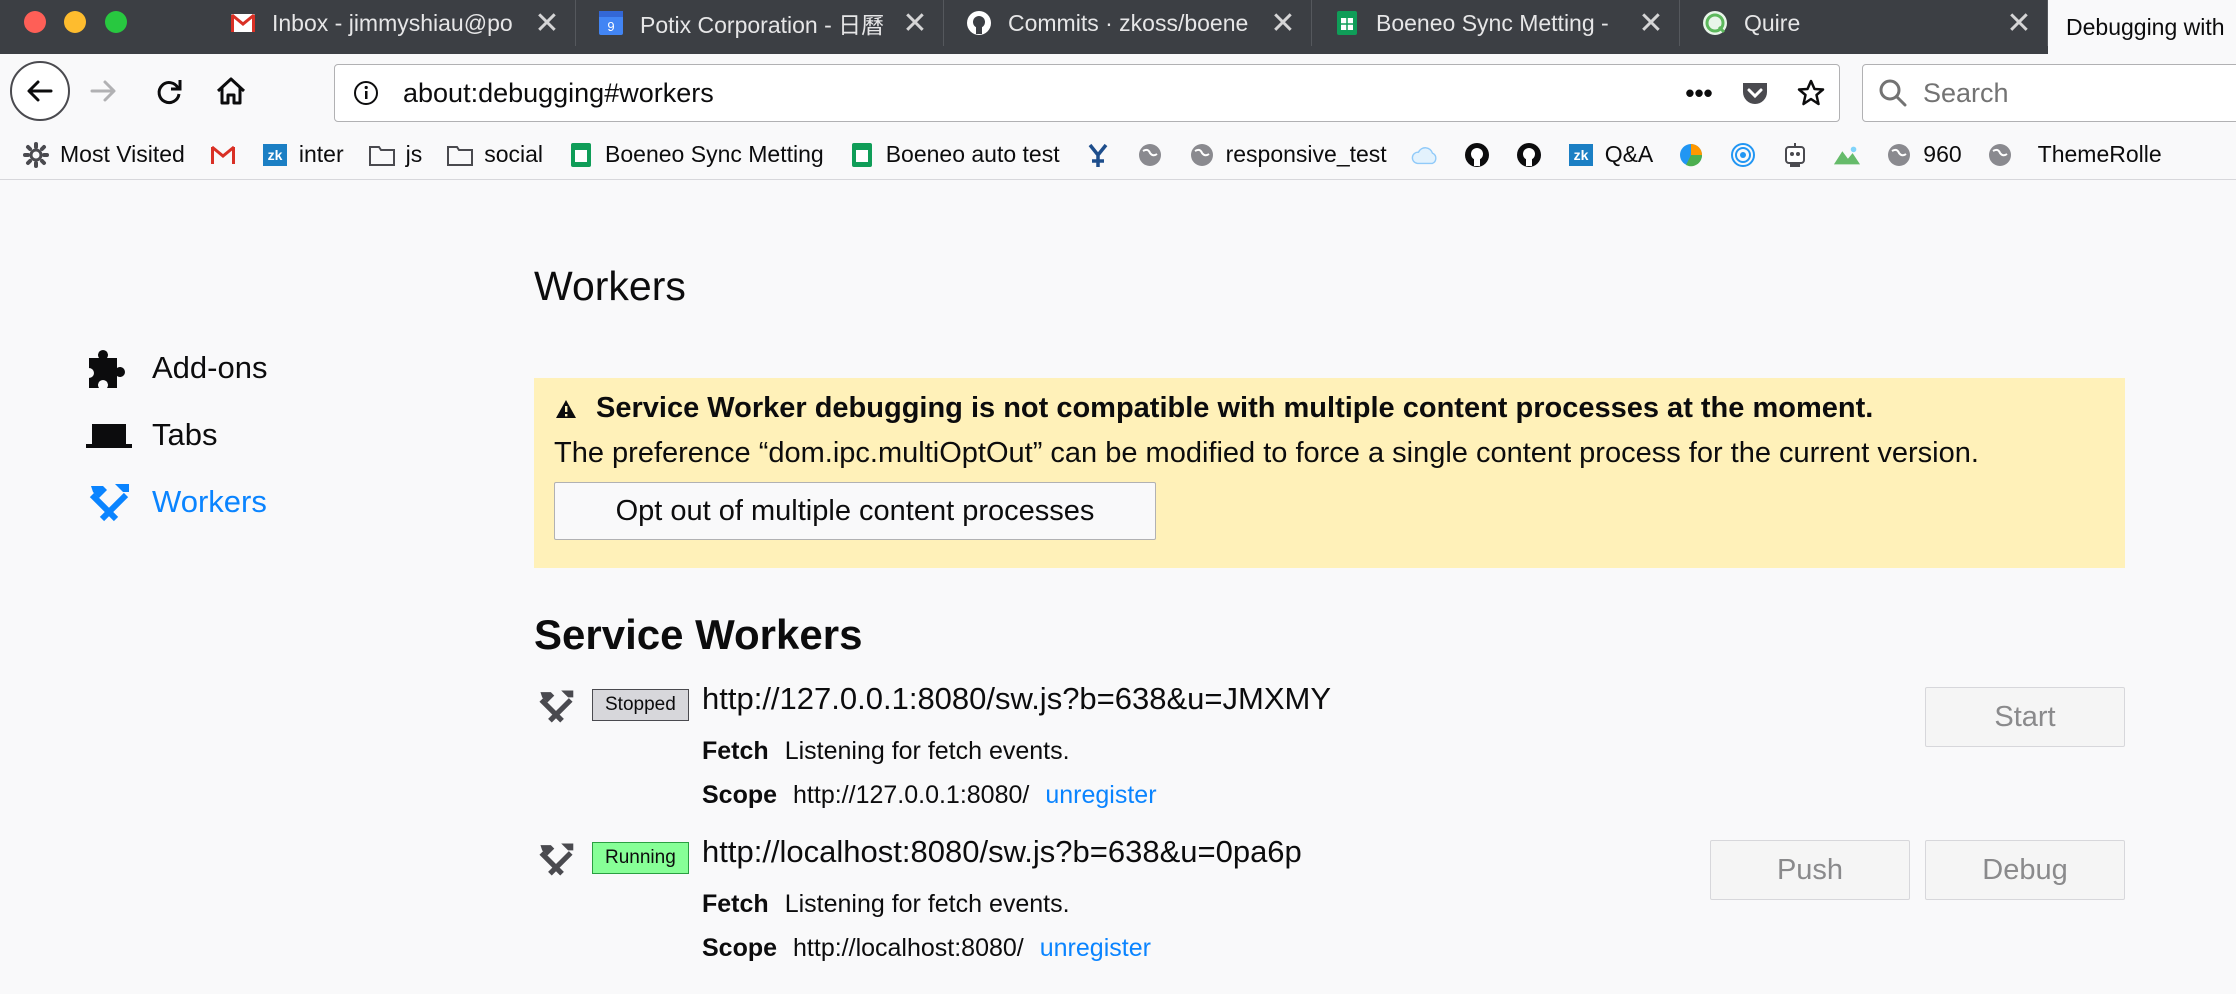 The height and width of the screenshot is (994, 2236). Describe the element at coordinates (1811, 93) in the screenshot. I see `bookmark-star-icon` at that location.